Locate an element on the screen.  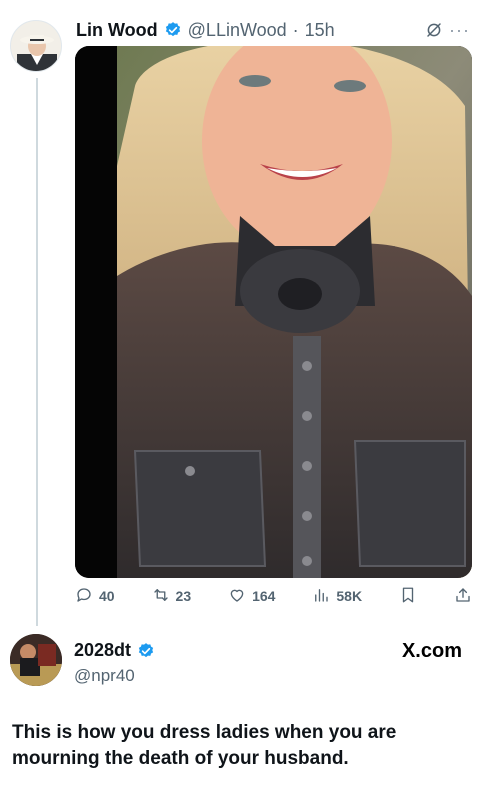
like-icon is located at coordinates (237, 596).